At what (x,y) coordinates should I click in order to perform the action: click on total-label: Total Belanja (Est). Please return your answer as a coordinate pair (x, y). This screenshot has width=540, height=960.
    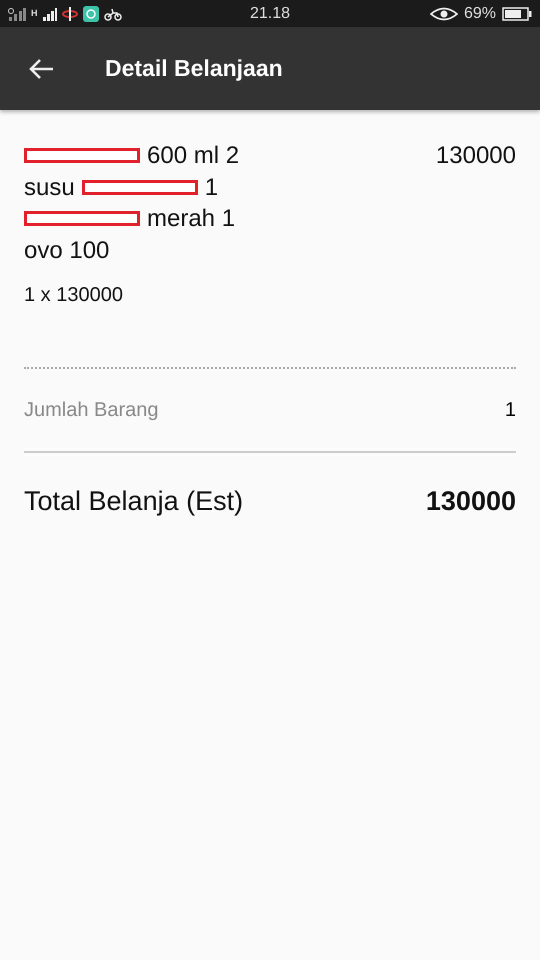
    Looking at the image, I should click on (134, 501).